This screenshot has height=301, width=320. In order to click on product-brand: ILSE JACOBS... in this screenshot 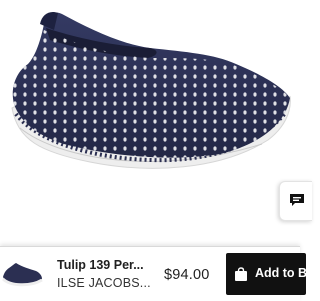, I will do `click(109, 283)`.